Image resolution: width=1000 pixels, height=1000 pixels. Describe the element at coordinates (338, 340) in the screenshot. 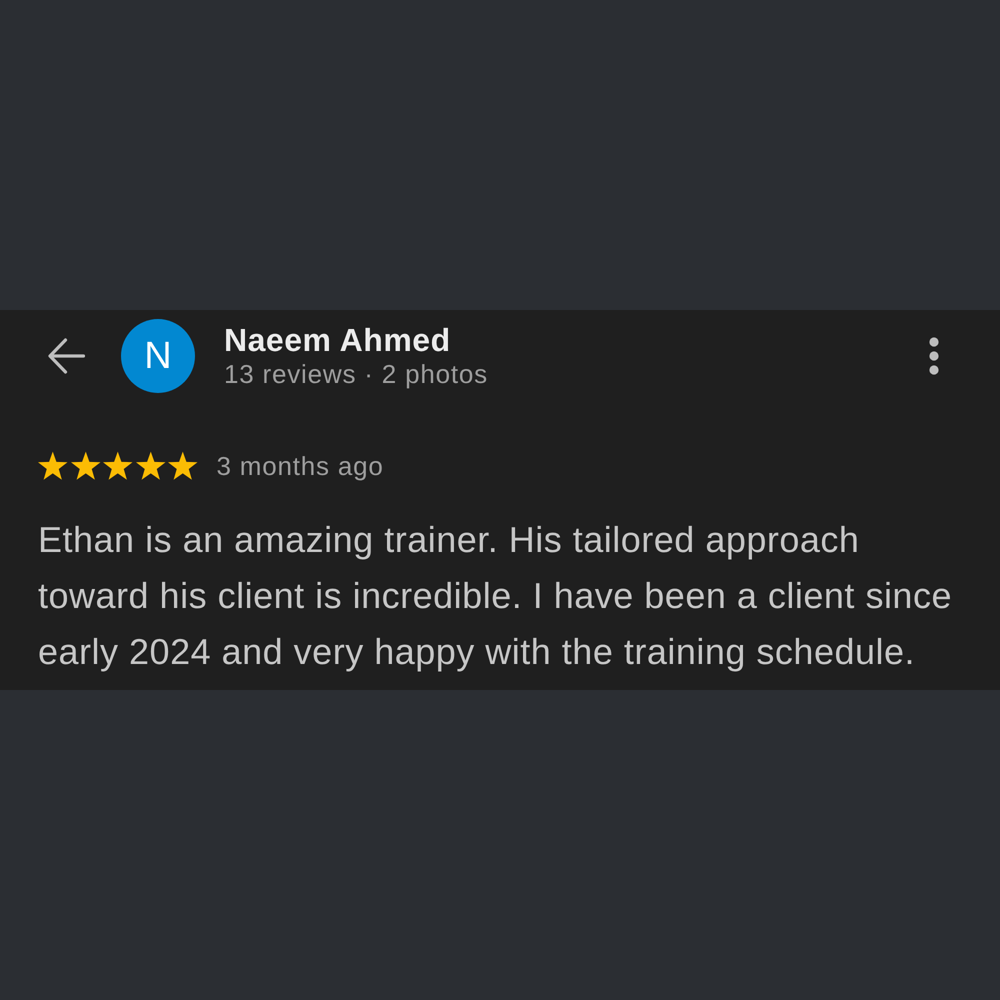

I see `reviewer-name: Naeem Ahmed` at that location.